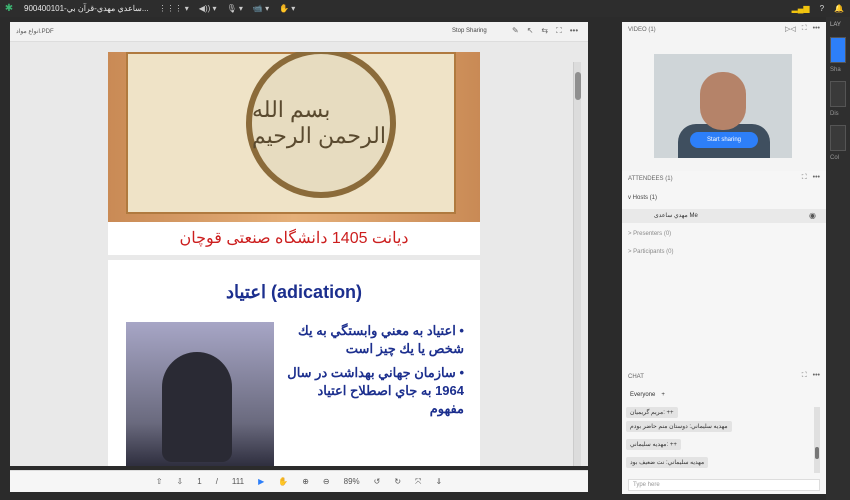 Image resolution: width=850 pixels, height=500 pixels. I want to click on chat-more-icon: •••, so click(816, 376).